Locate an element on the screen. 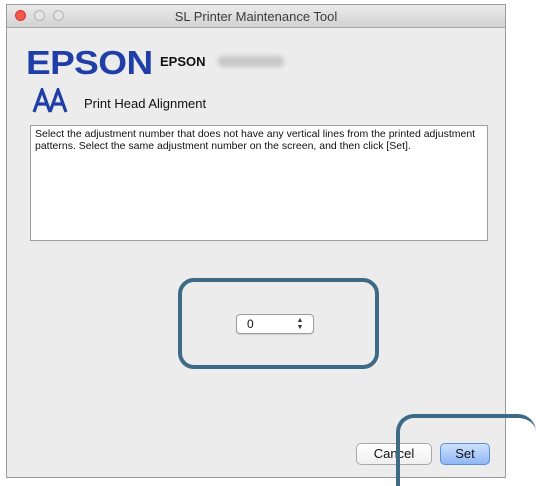 This screenshot has height=486, width=536. title-bar: SL Printer Maintenance Tool is located at coordinates (256, 16).